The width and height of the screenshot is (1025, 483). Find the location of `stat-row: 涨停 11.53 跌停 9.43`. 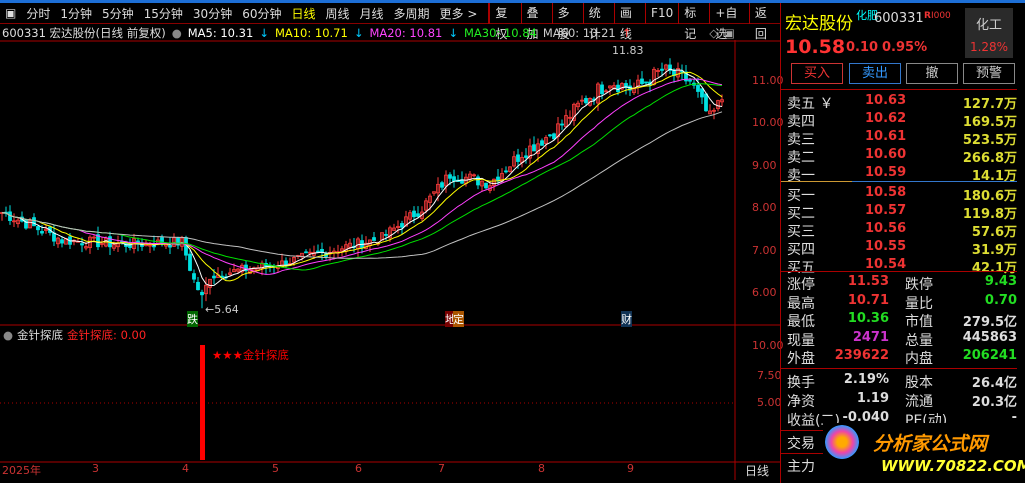

stat-row: 涨停 11.53 跌停 9.43 is located at coordinates (901, 283).